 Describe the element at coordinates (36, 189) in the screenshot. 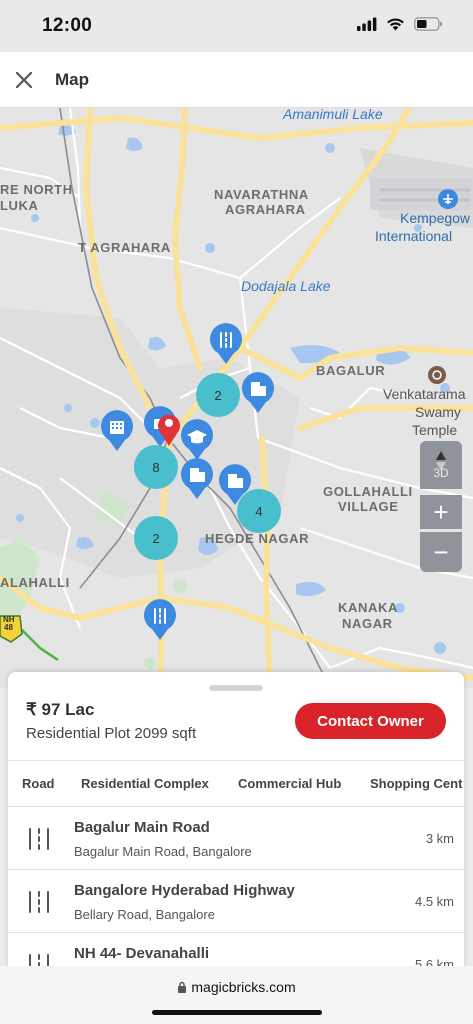

I see `map-label-re-north: RE NORTH` at that location.